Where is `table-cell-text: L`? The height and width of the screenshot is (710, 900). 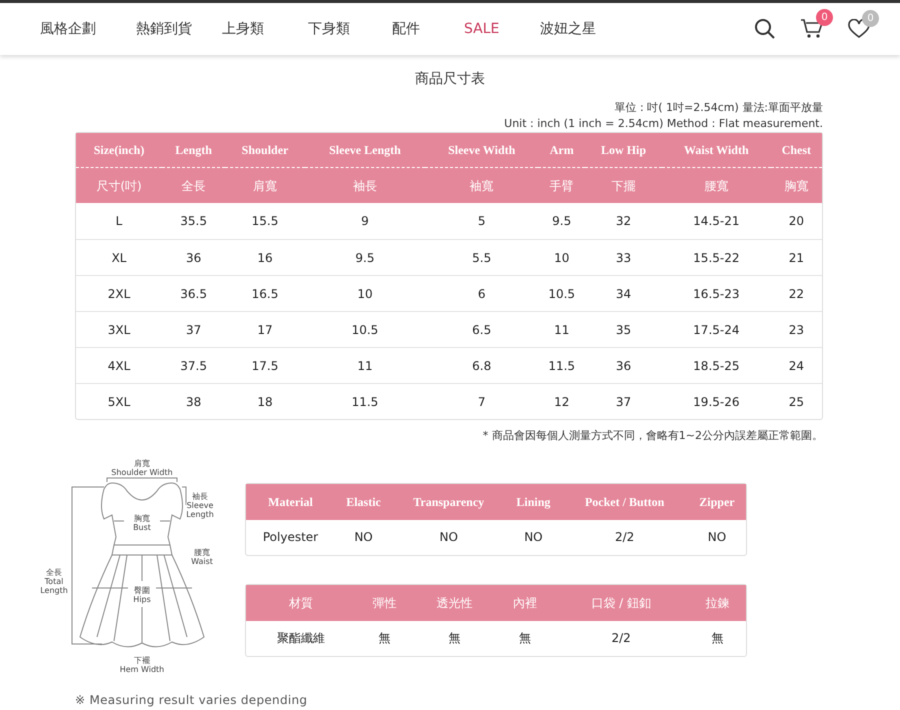
table-cell-text: L is located at coordinates (119, 221).